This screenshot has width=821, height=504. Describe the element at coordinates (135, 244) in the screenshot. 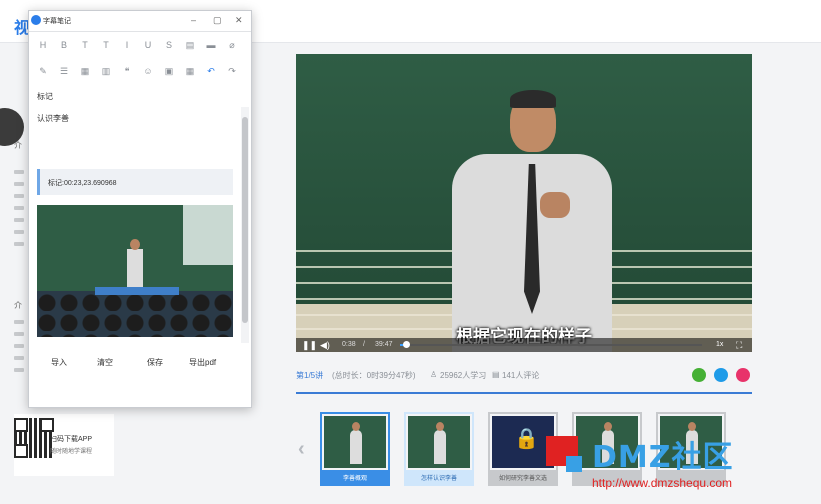

I see `snapshot-lecturer-head` at that location.